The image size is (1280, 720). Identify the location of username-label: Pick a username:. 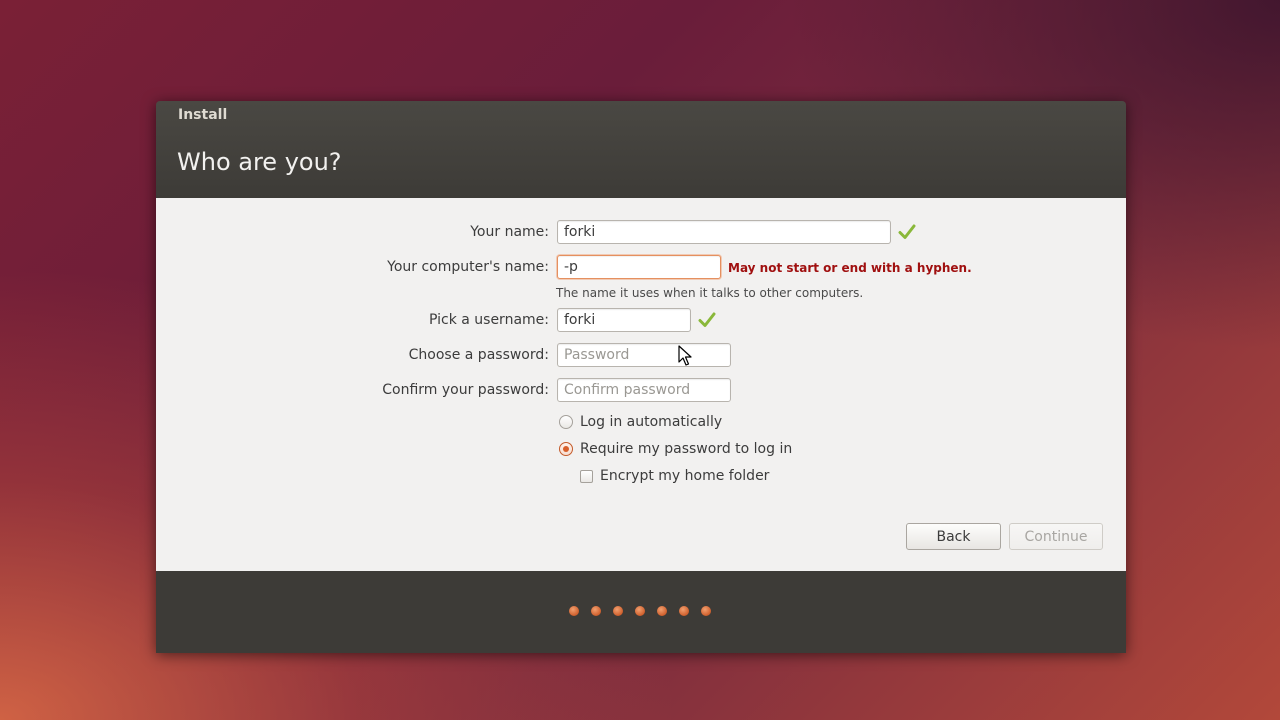
(488, 320).